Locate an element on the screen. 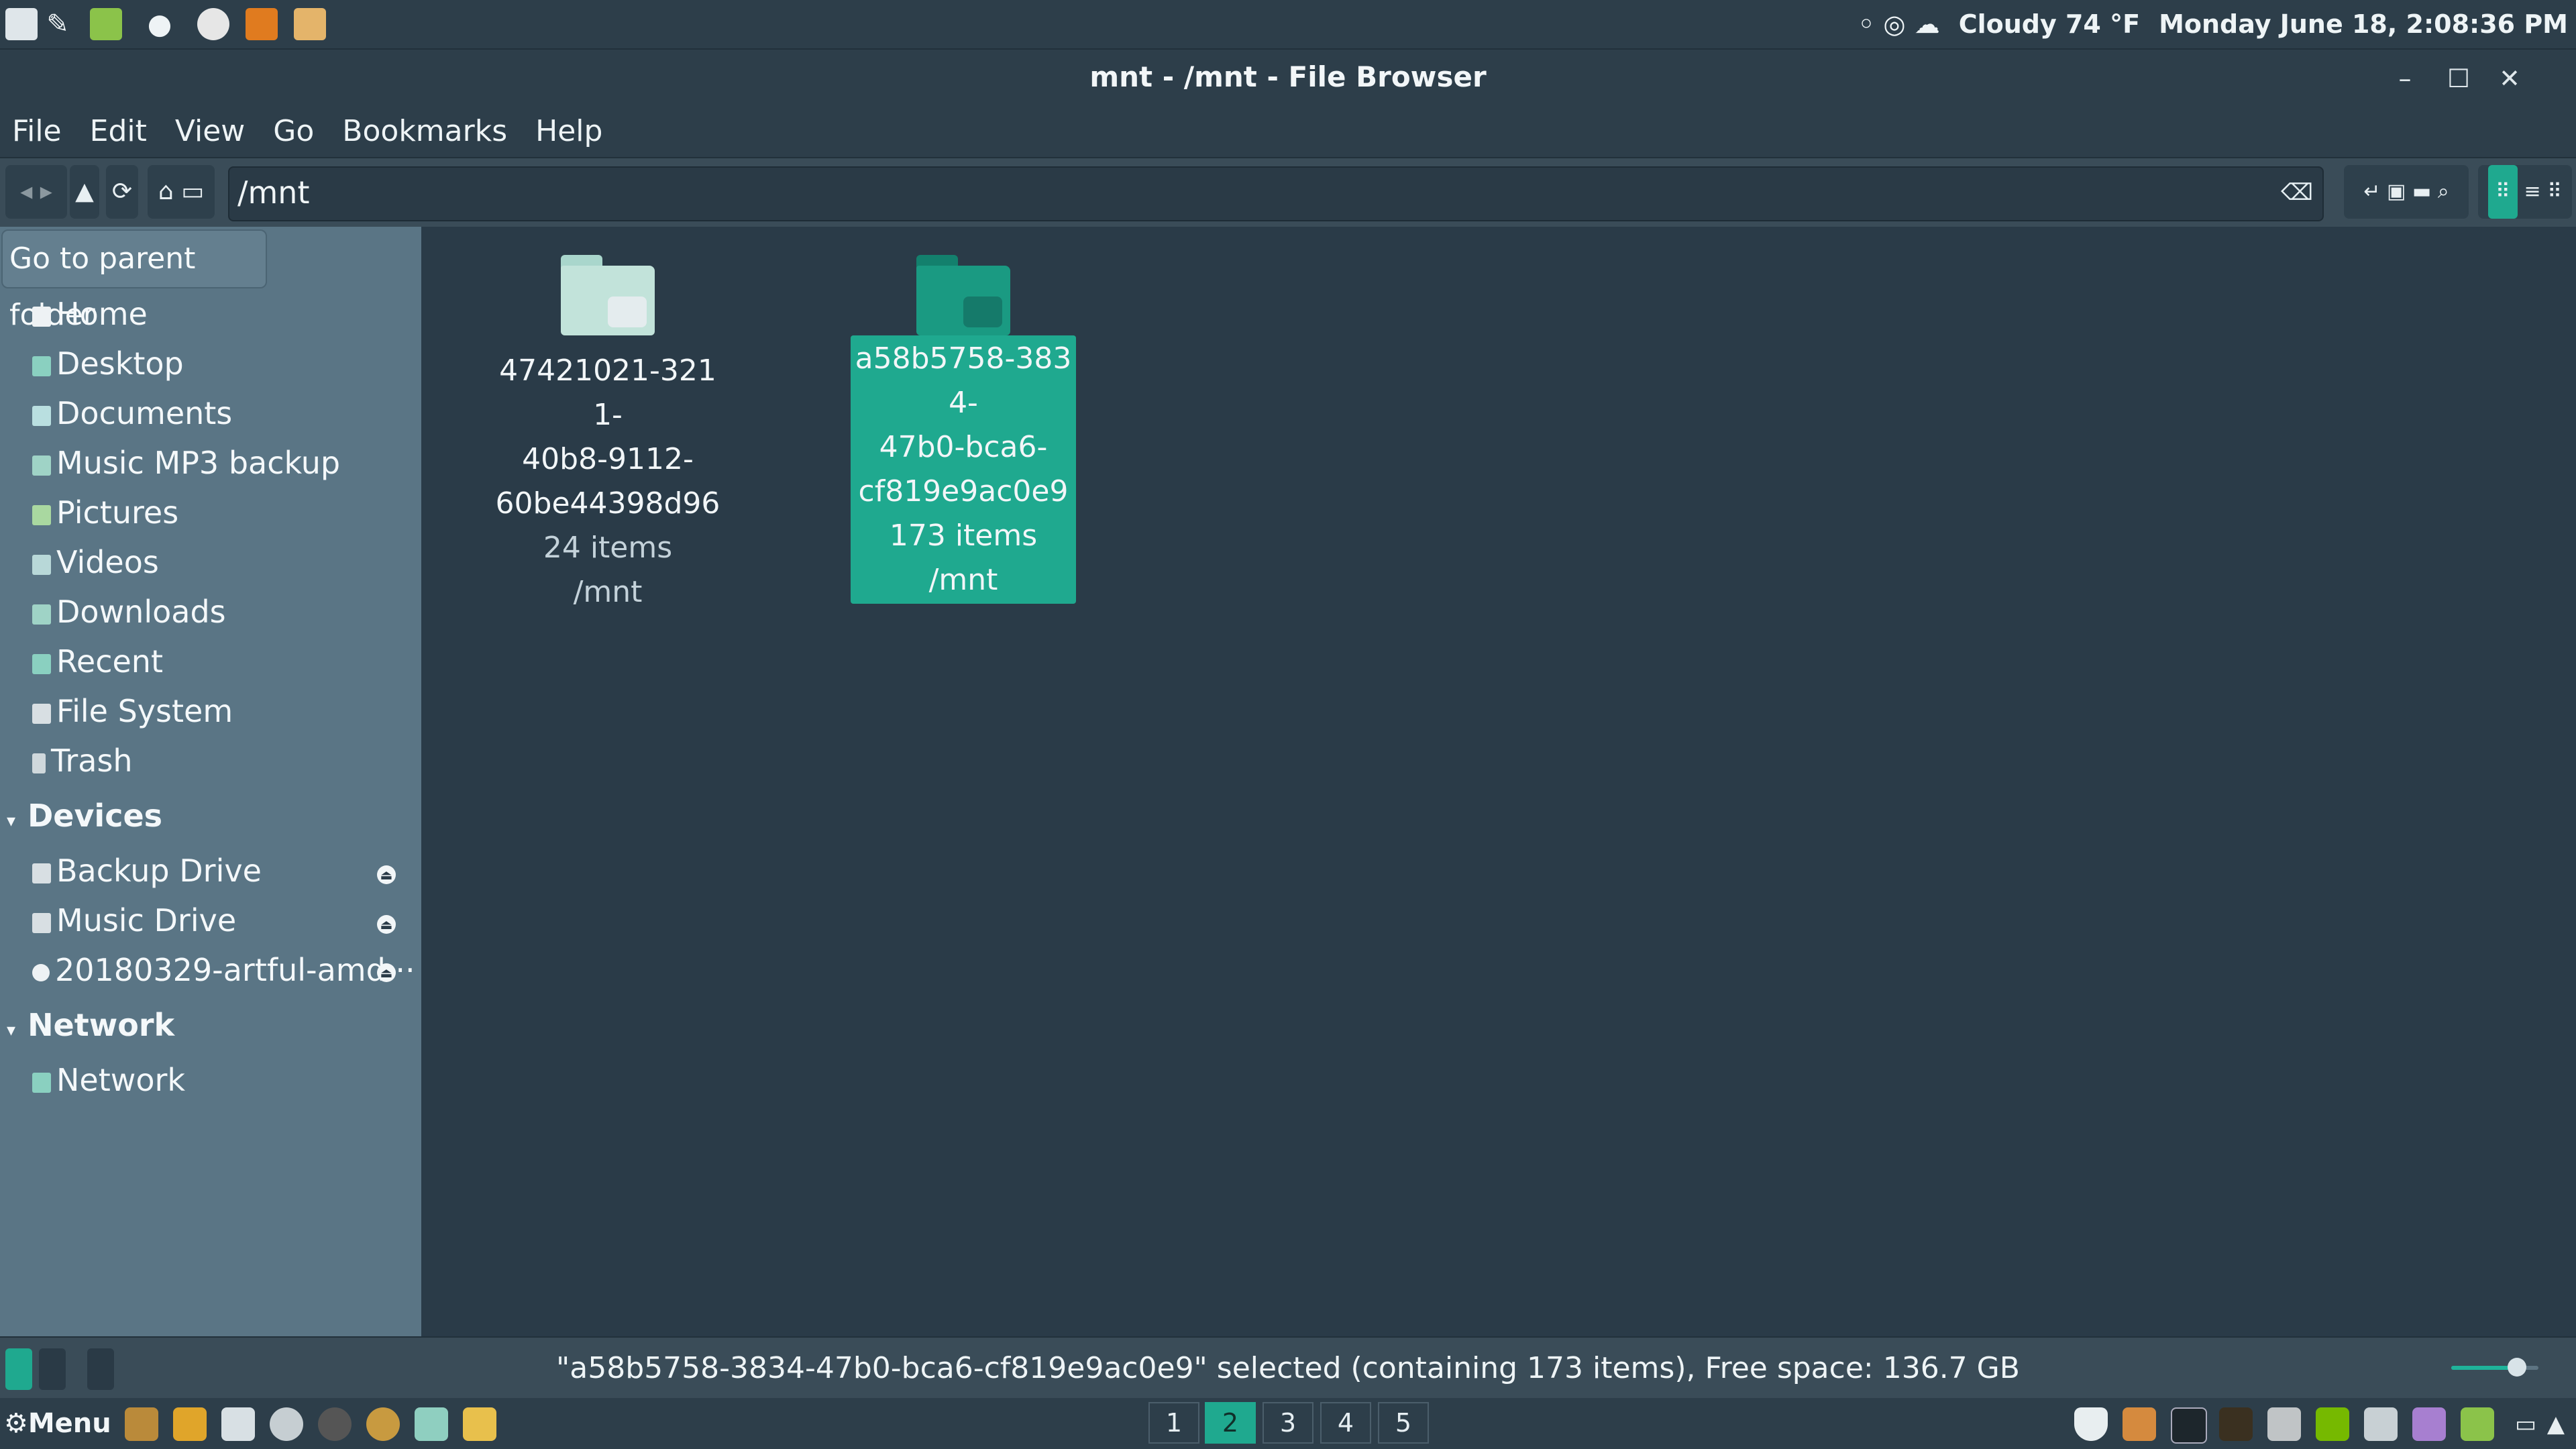 The image size is (2576, 1449). zoom-slider-handle is located at coordinates (2516, 1367).